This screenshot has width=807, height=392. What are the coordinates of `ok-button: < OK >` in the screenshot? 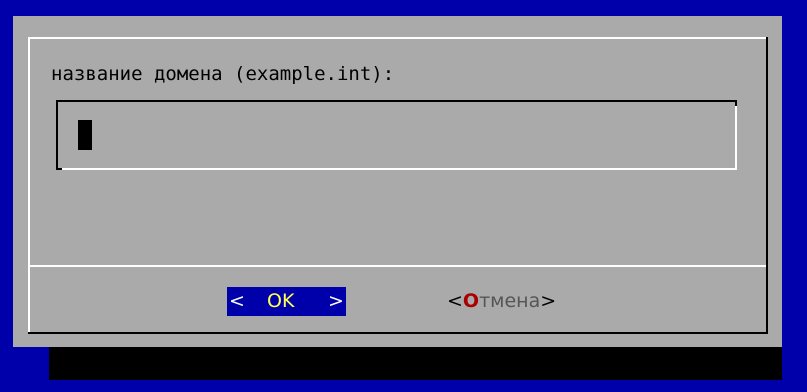 It's located at (286, 301).